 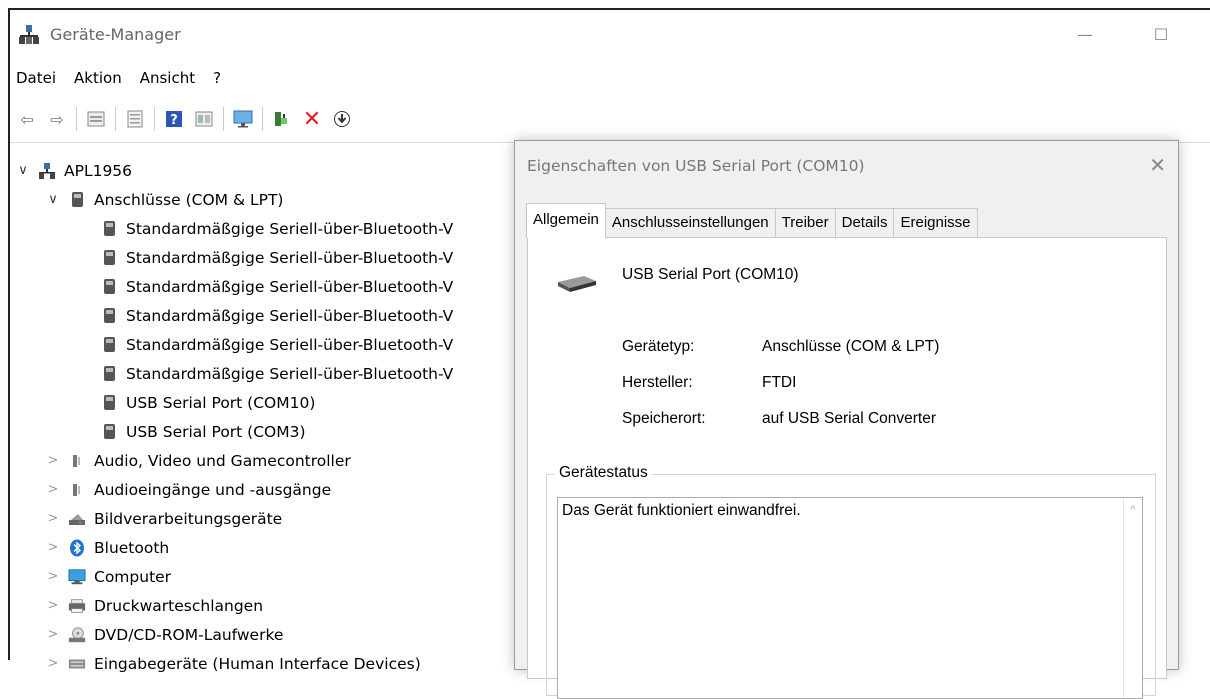 What do you see at coordinates (270, 170) in the screenshot?
I see `tree-root: ∨ APL1956` at bounding box center [270, 170].